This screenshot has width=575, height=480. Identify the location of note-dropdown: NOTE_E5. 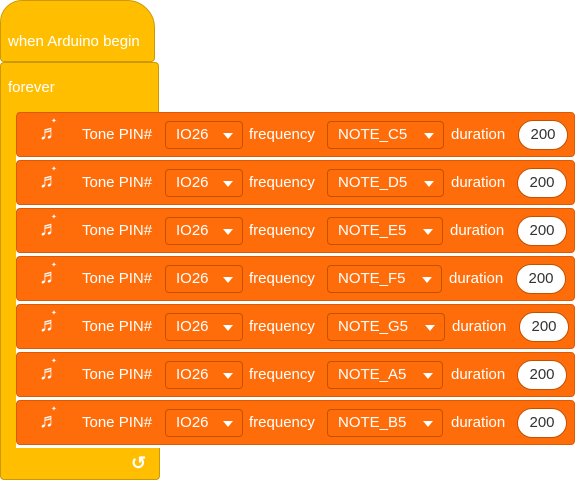
(385, 231).